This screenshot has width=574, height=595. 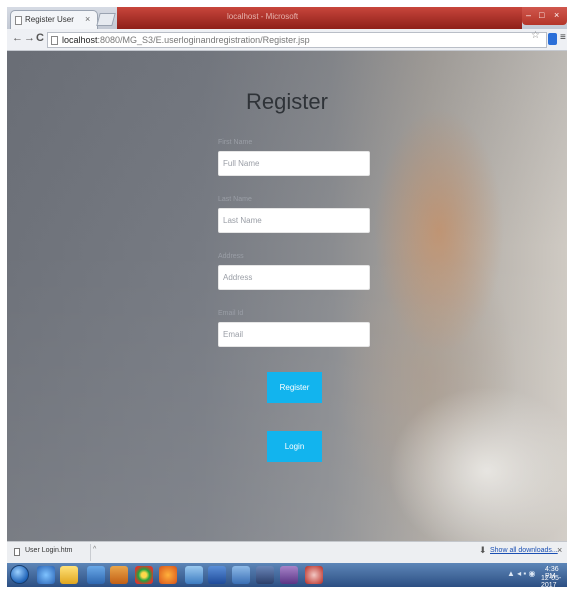 I want to click on last-name-input, so click(x=294, y=220).